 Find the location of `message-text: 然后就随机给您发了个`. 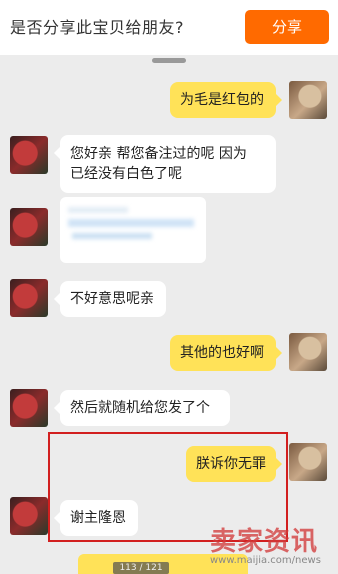

message-text: 然后就随机给您发了个 is located at coordinates (140, 408).